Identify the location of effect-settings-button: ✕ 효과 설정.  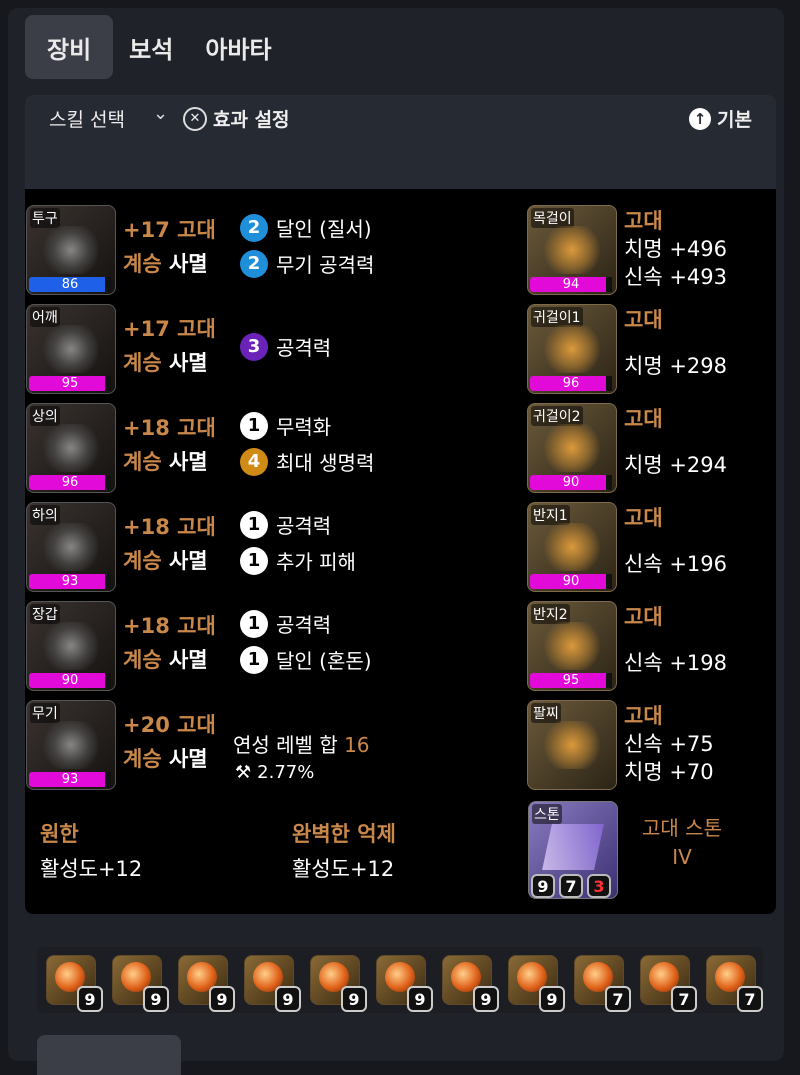
(236, 118).